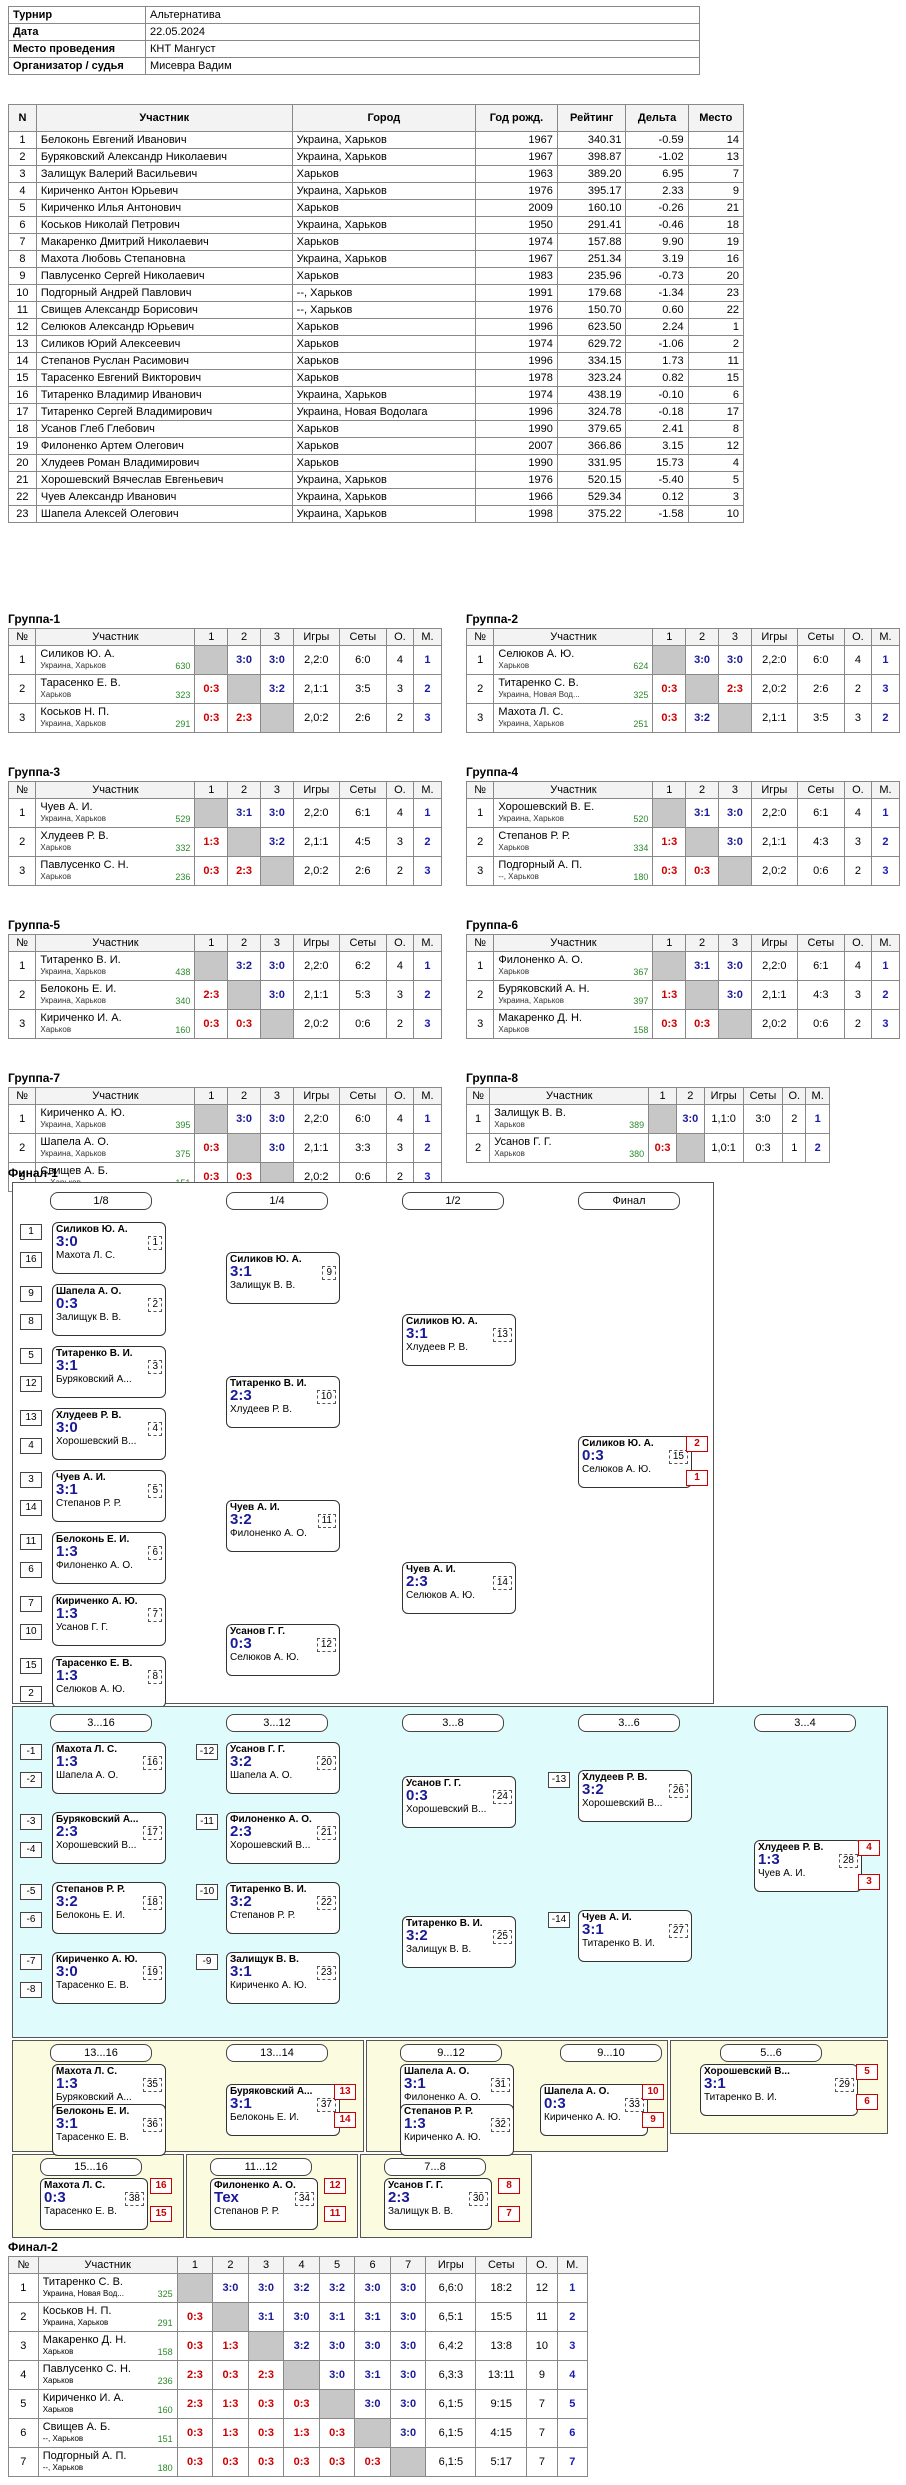 This screenshot has width=906, height=2485. What do you see at coordinates (857, 842) in the screenshot?
I see `group-points: 3` at bounding box center [857, 842].